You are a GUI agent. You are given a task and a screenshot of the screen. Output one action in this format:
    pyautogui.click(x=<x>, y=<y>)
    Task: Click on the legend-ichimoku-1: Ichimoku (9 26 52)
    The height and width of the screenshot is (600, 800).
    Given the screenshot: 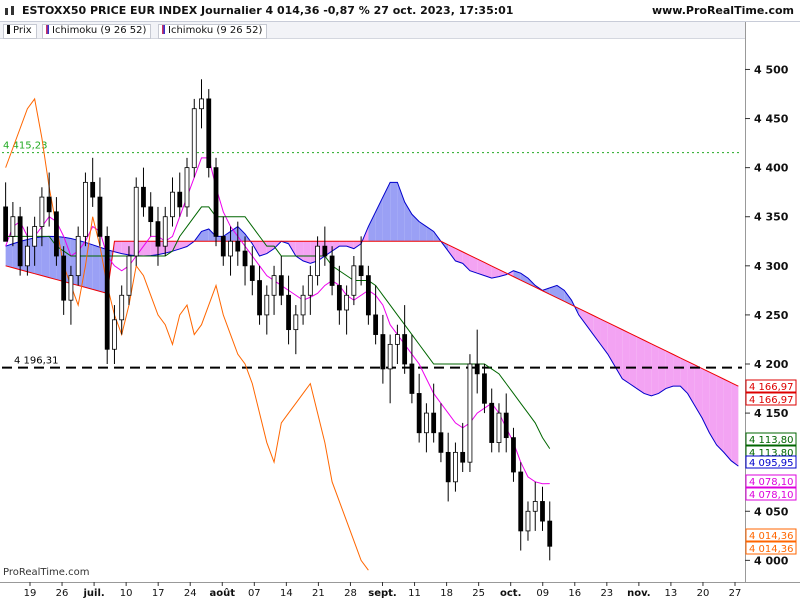 What is the action you would take?
    pyautogui.click(x=97, y=31)
    